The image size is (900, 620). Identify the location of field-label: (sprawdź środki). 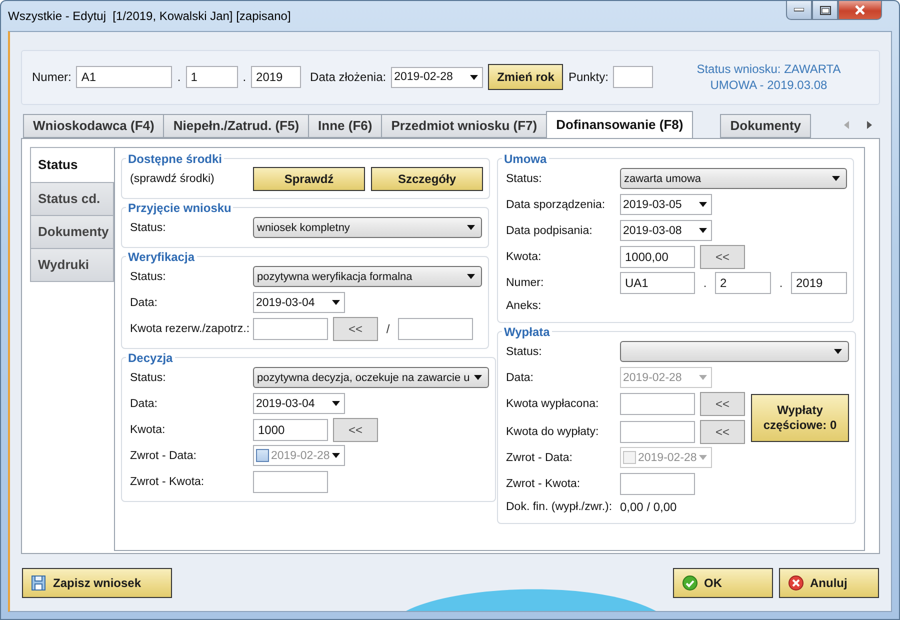
(173, 178).